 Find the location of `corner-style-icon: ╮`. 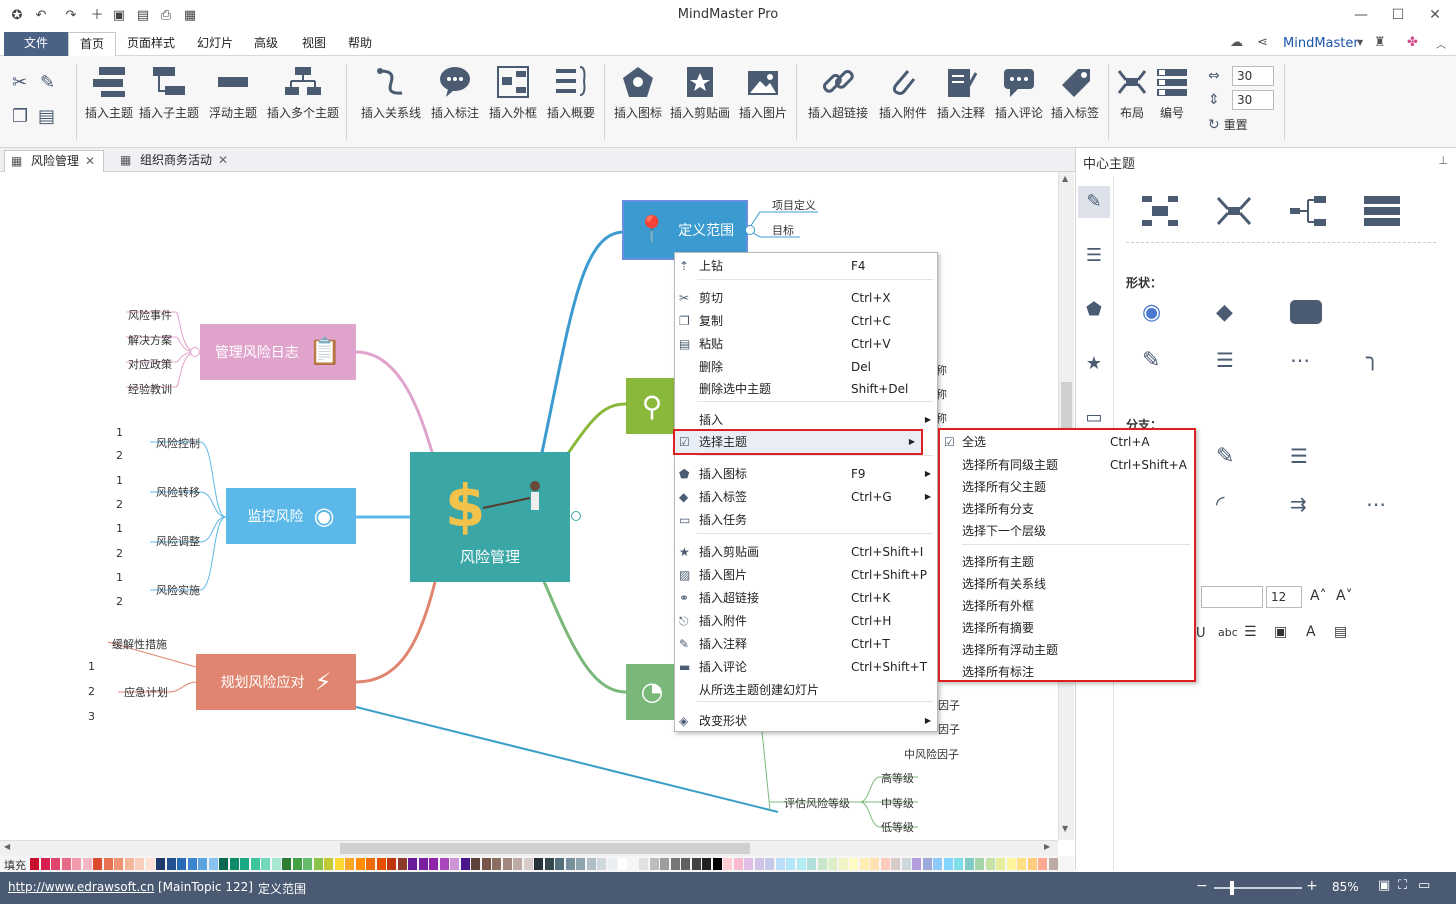

corner-style-icon: ╮ is located at coordinates (1372, 358).